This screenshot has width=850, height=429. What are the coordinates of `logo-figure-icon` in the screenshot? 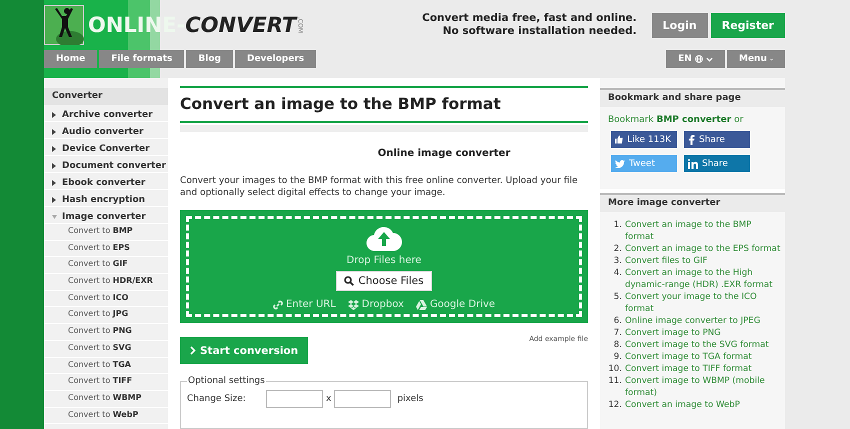 It's located at (64, 25).